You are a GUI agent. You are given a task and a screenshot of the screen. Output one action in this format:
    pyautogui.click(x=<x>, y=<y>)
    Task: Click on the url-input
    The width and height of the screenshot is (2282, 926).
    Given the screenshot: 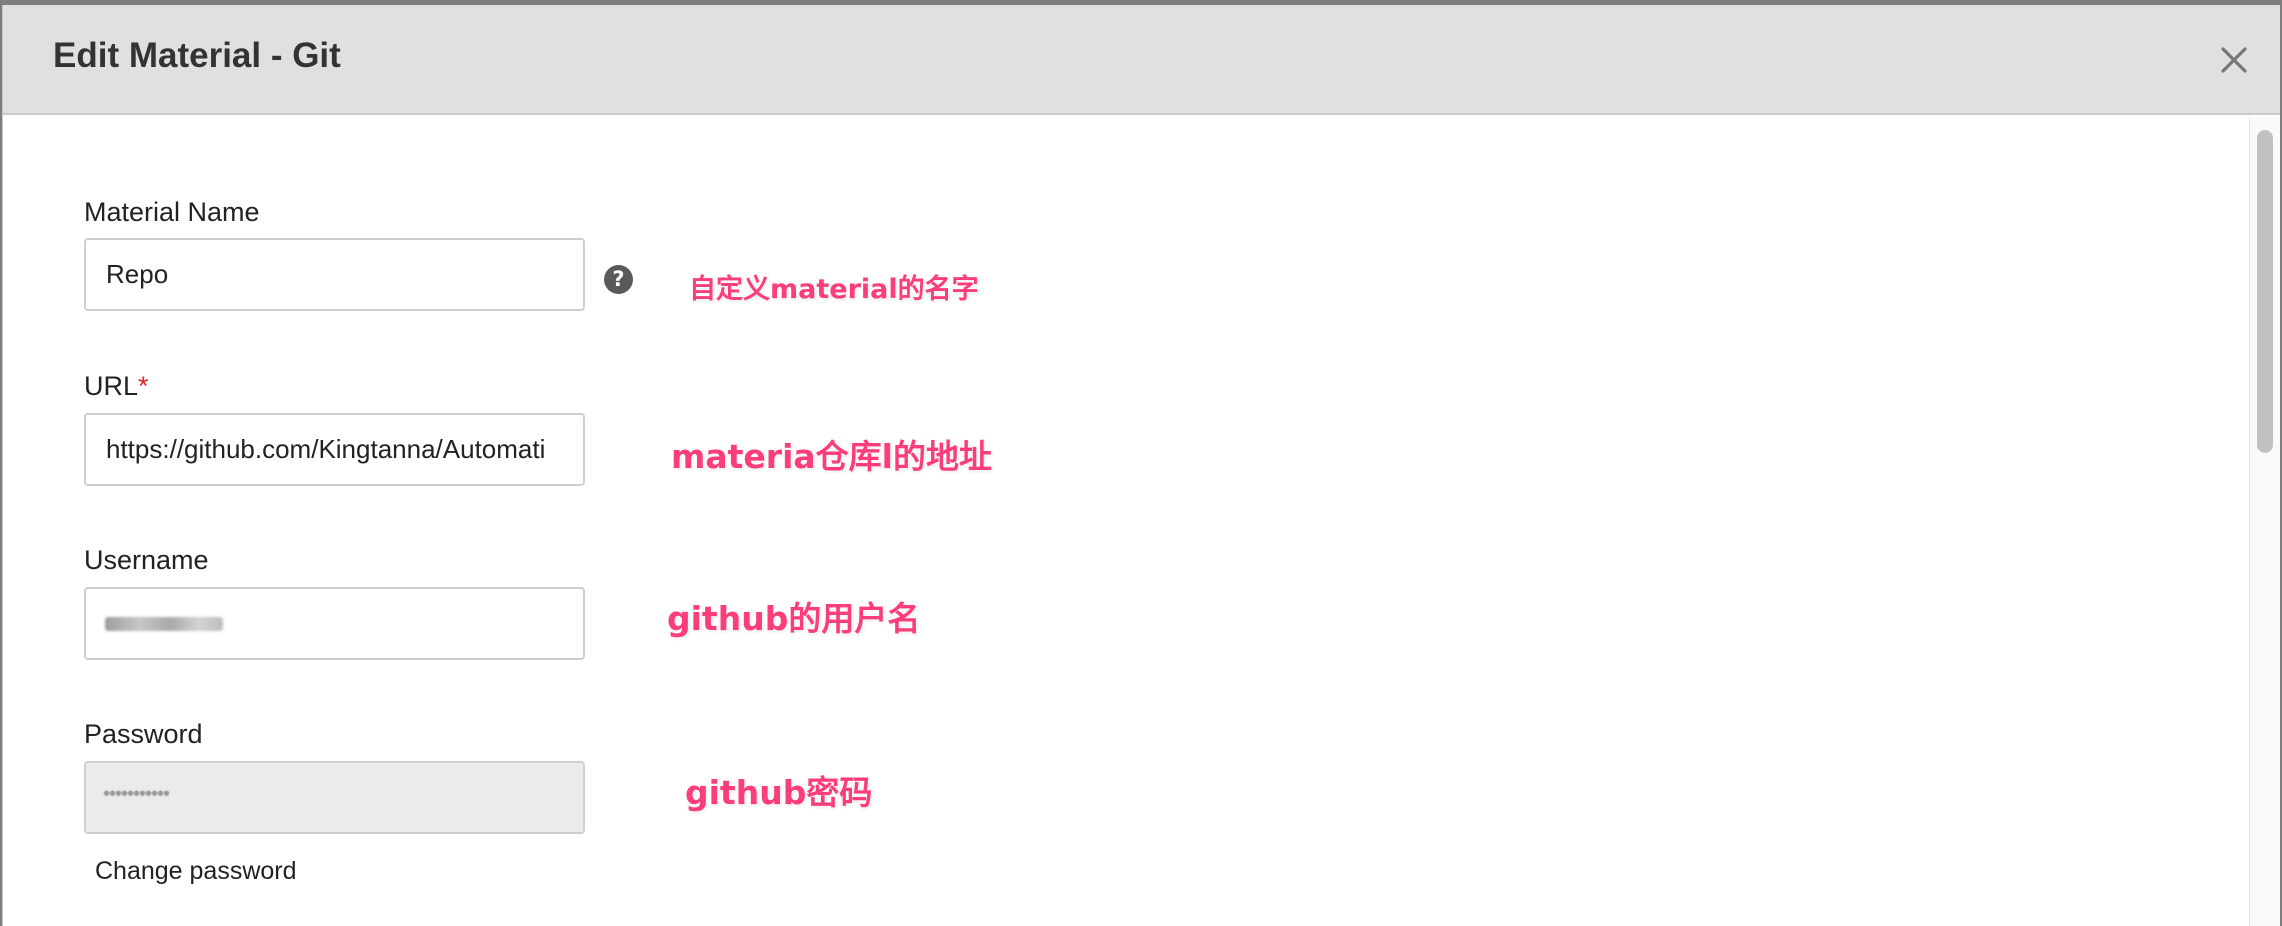 What is the action you would take?
    pyautogui.click(x=334, y=449)
    